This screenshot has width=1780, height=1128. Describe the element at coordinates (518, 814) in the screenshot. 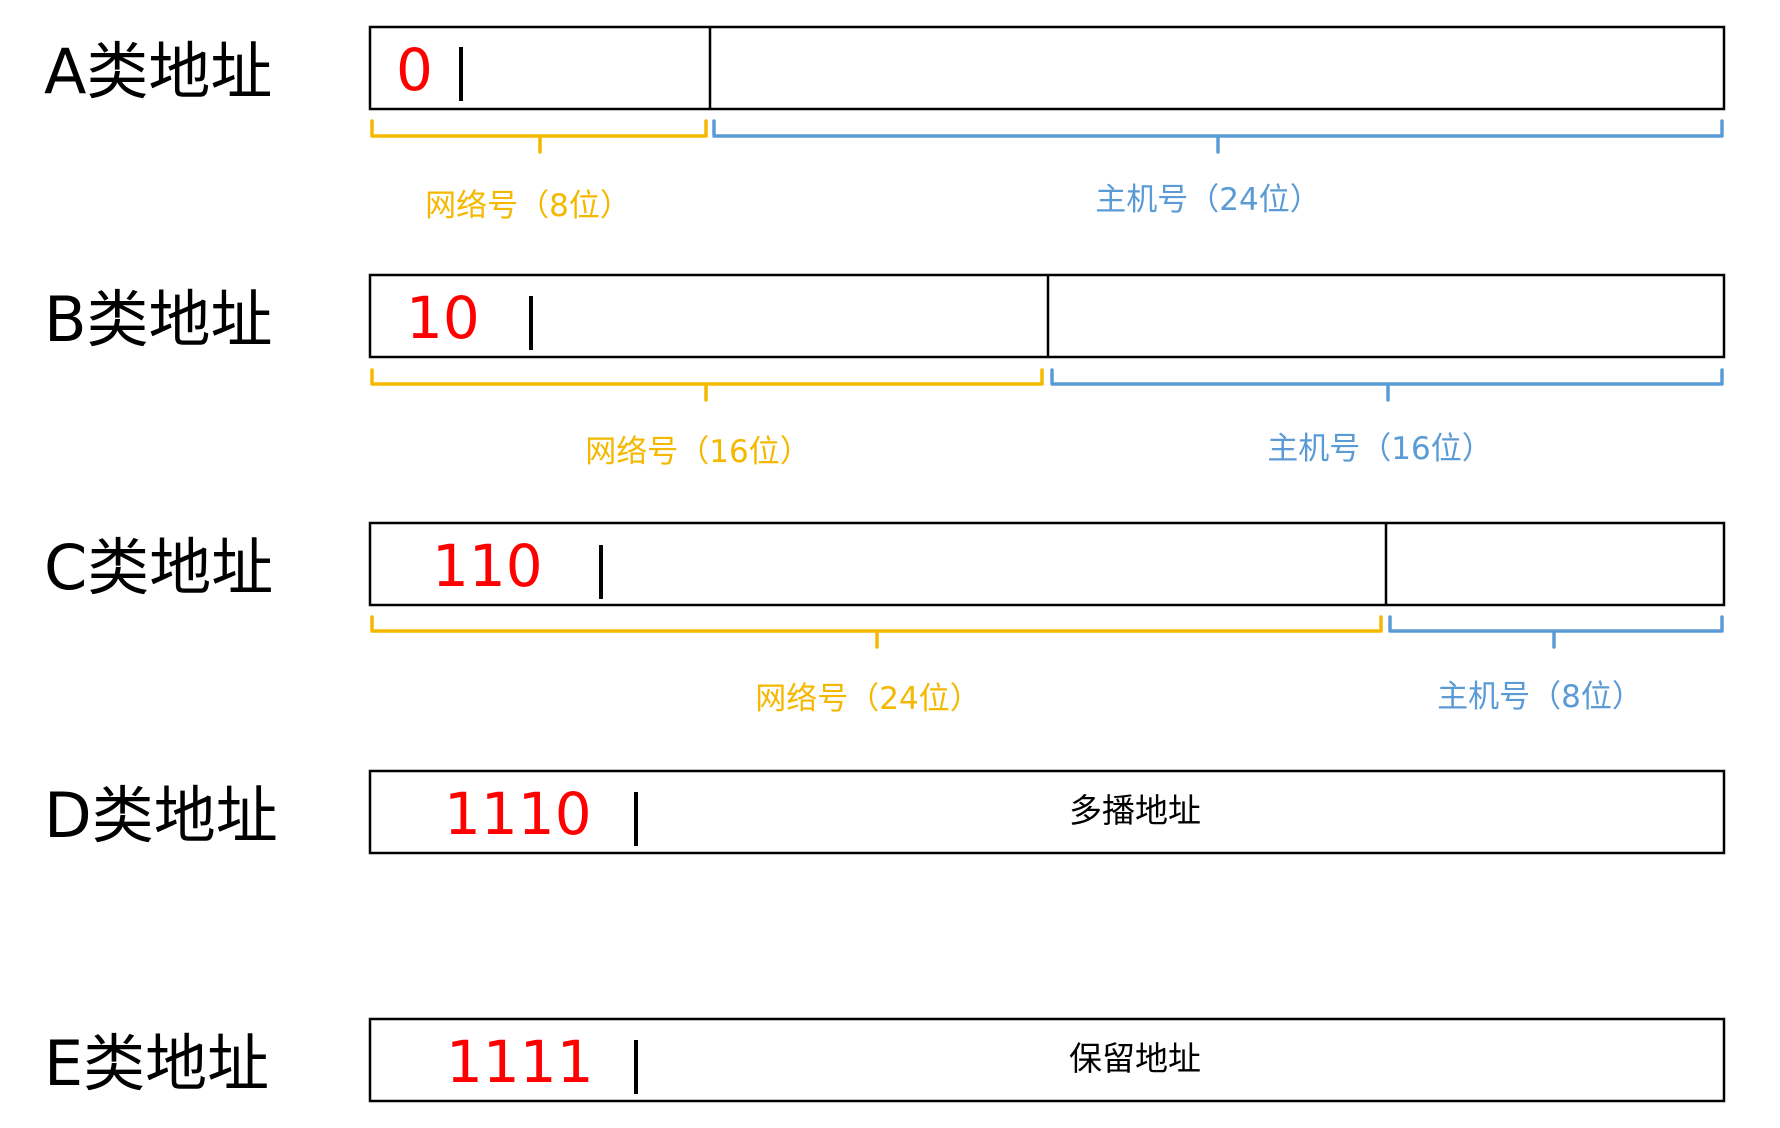

I see `class-d-prefix-bits: 1110` at that location.